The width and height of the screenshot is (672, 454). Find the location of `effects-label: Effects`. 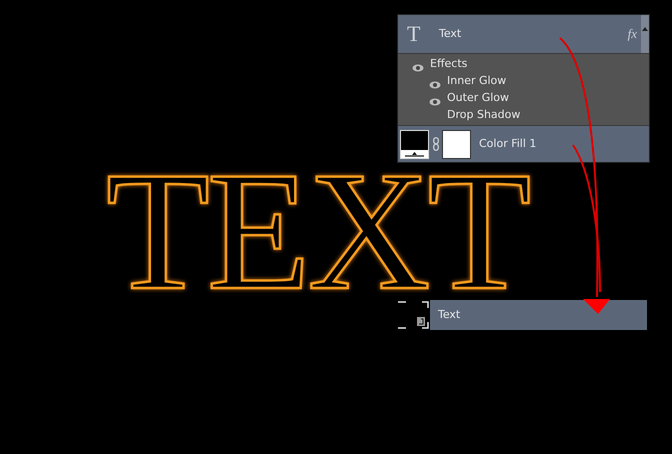

effects-label: Effects is located at coordinates (449, 64).